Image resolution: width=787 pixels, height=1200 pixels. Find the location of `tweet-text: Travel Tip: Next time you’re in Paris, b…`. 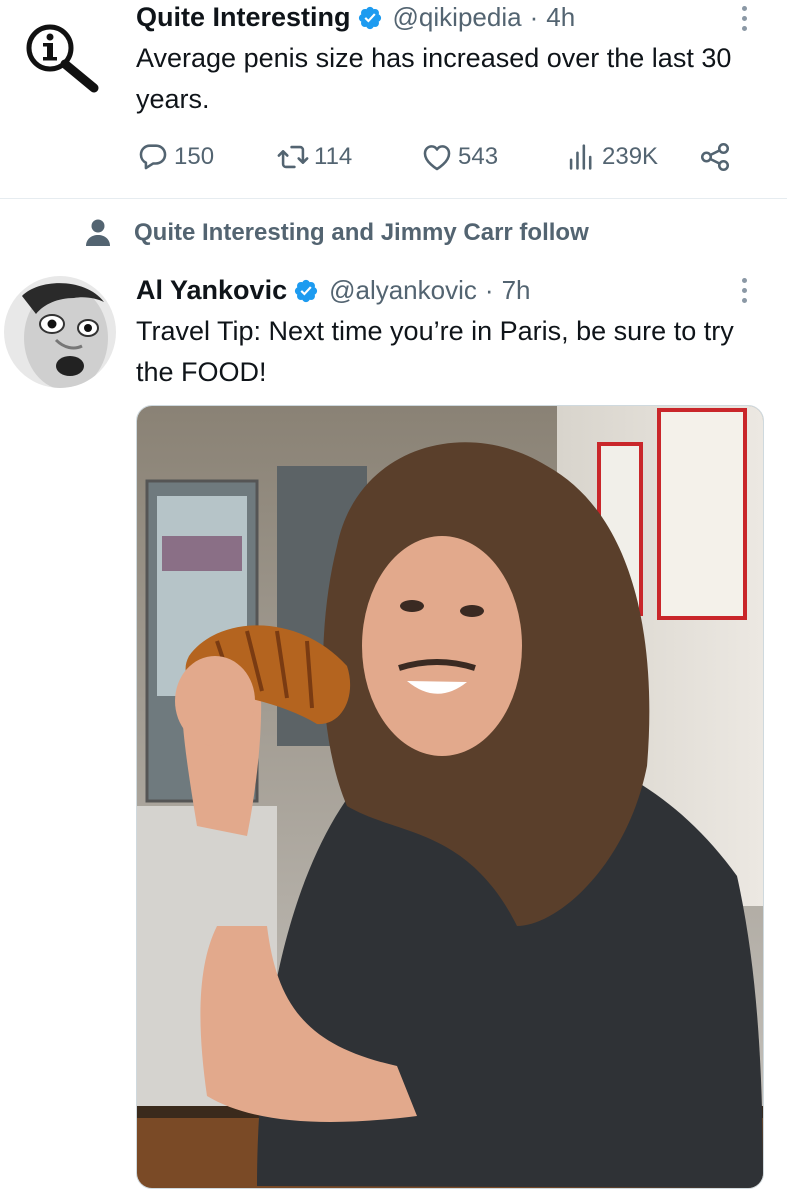

tweet-text: Travel Tip: Next time you’re in Paris, b… is located at coordinates (435, 351).